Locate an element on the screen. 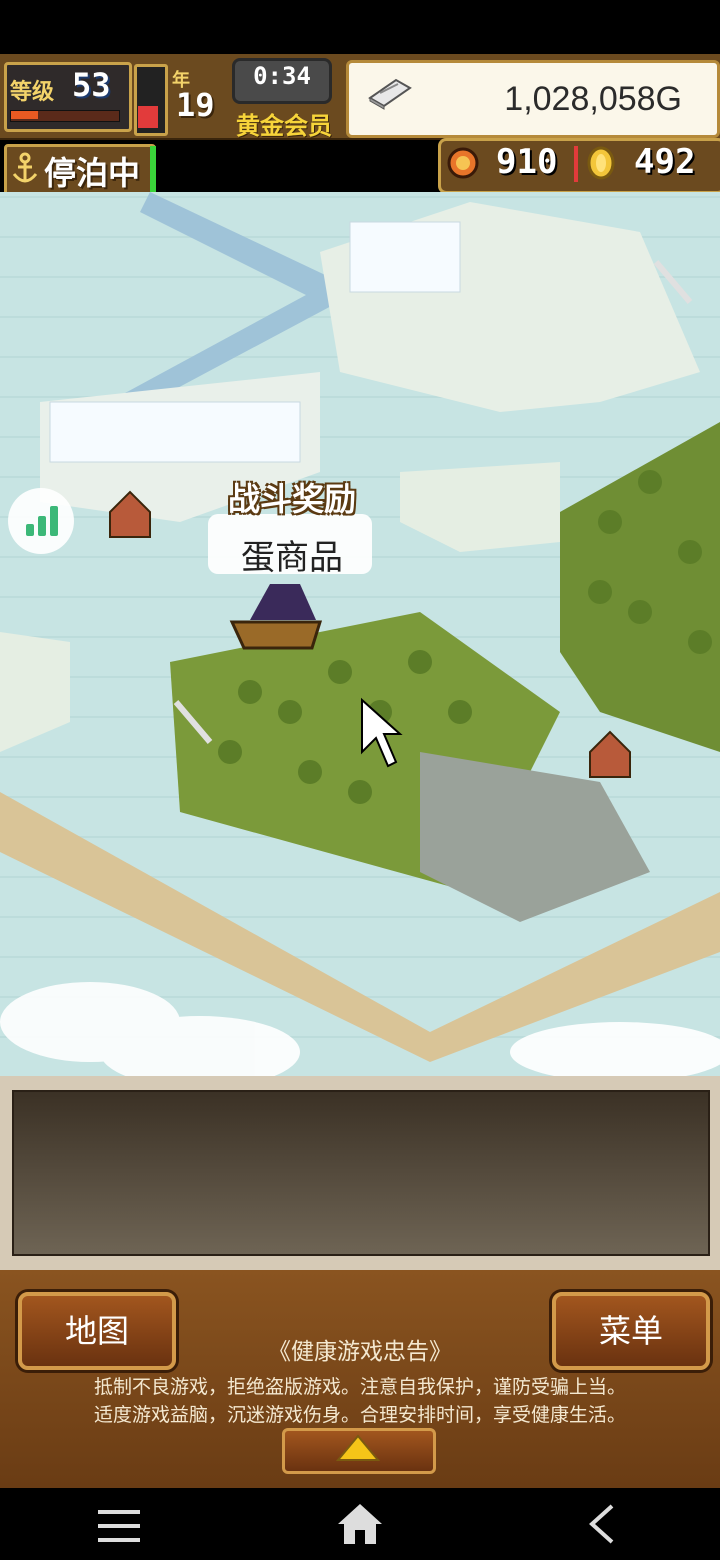 The image size is (720, 1560). money-value: 1,028,058G is located at coordinates (593, 99).